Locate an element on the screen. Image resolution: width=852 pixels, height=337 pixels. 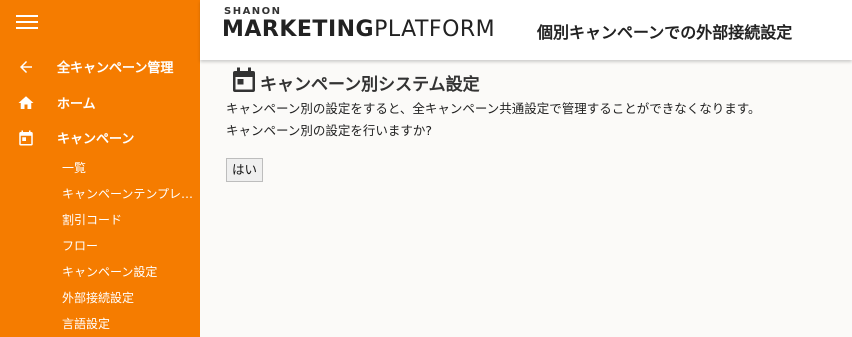
hamburger-menu-icon is located at coordinates (27, 22).